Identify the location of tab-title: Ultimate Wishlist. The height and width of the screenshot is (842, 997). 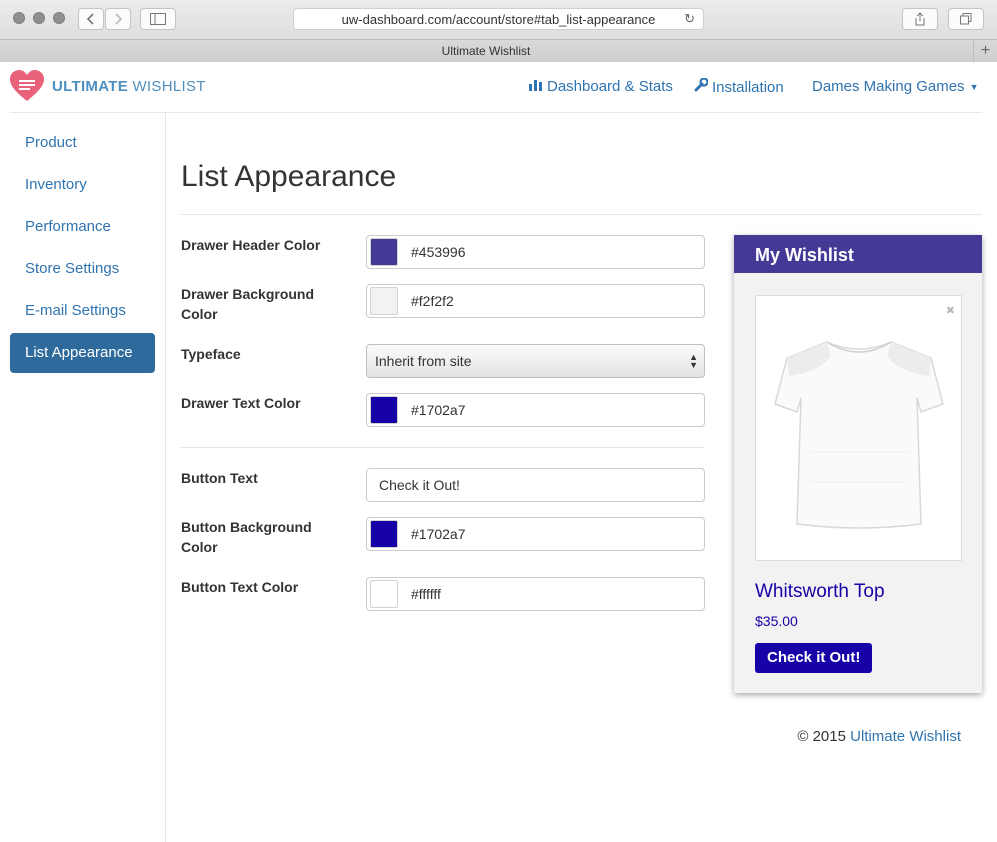
(486, 51).